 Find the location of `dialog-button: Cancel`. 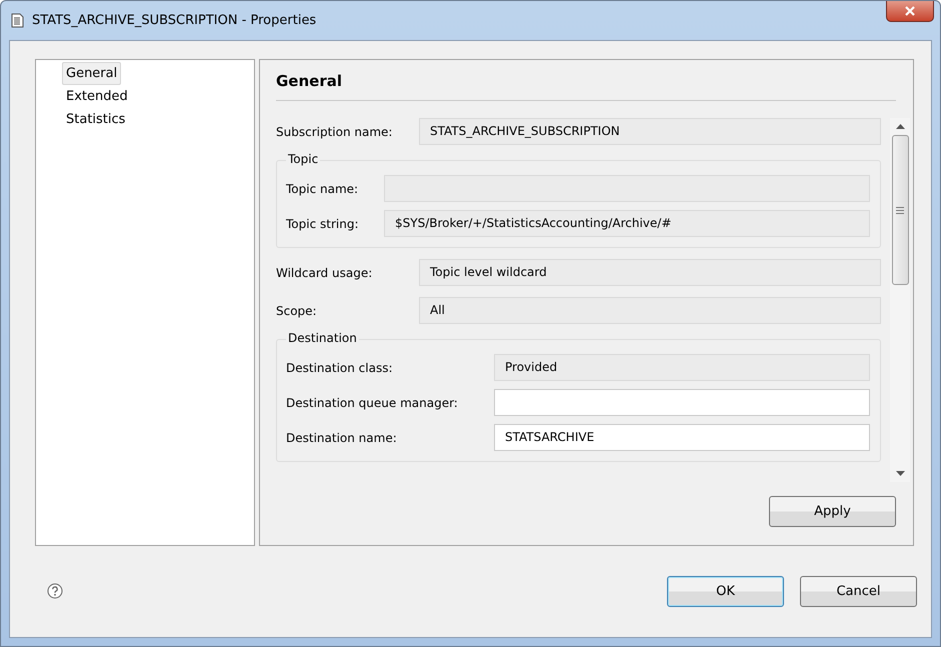

dialog-button: Cancel is located at coordinates (858, 591).